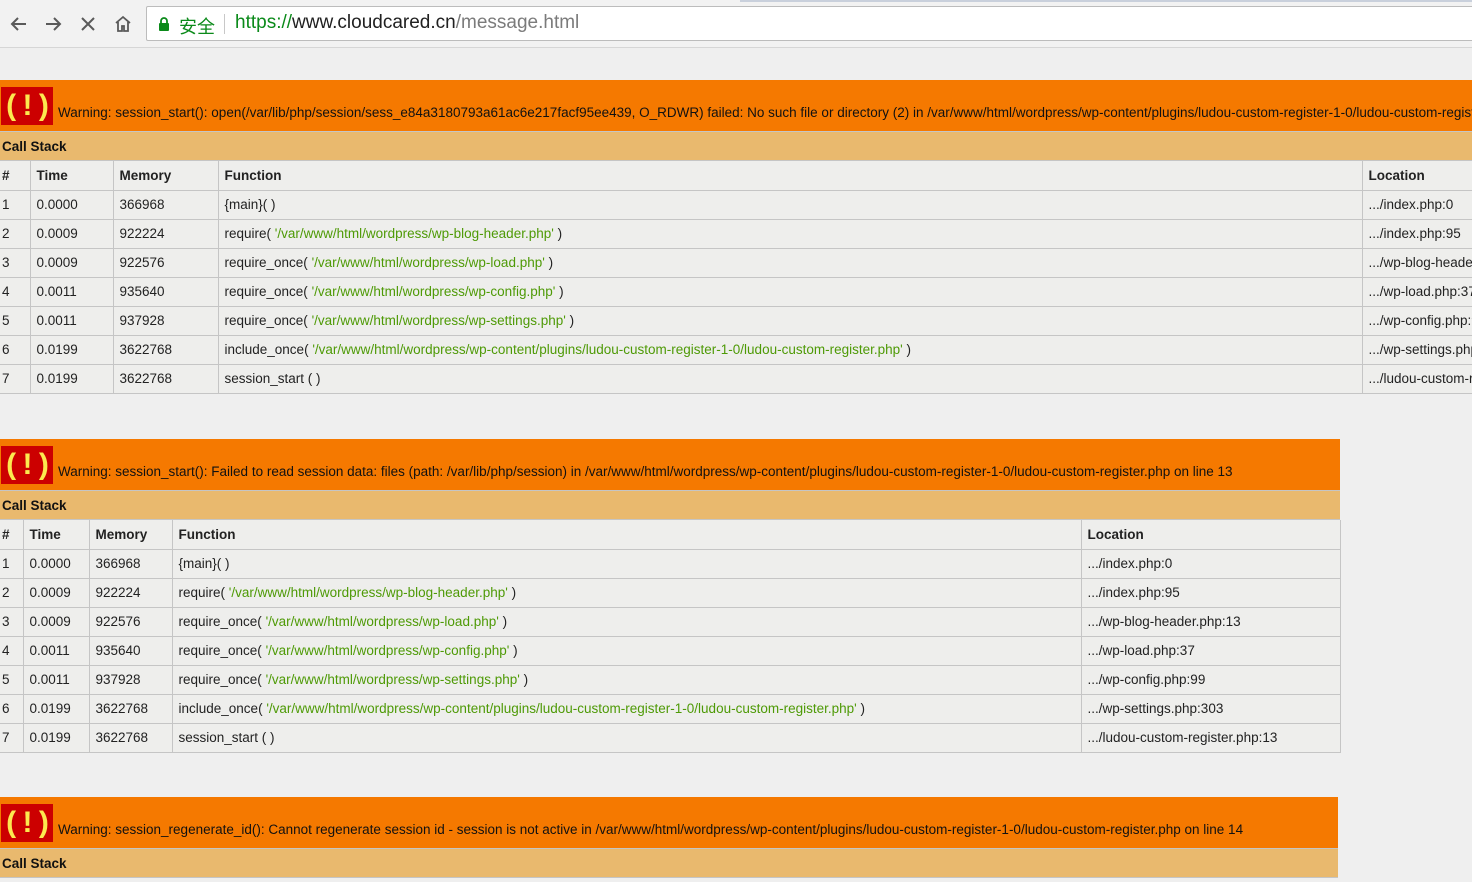 The height and width of the screenshot is (882, 1472). I want to click on row-function: {main}( ), so click(627, 564).